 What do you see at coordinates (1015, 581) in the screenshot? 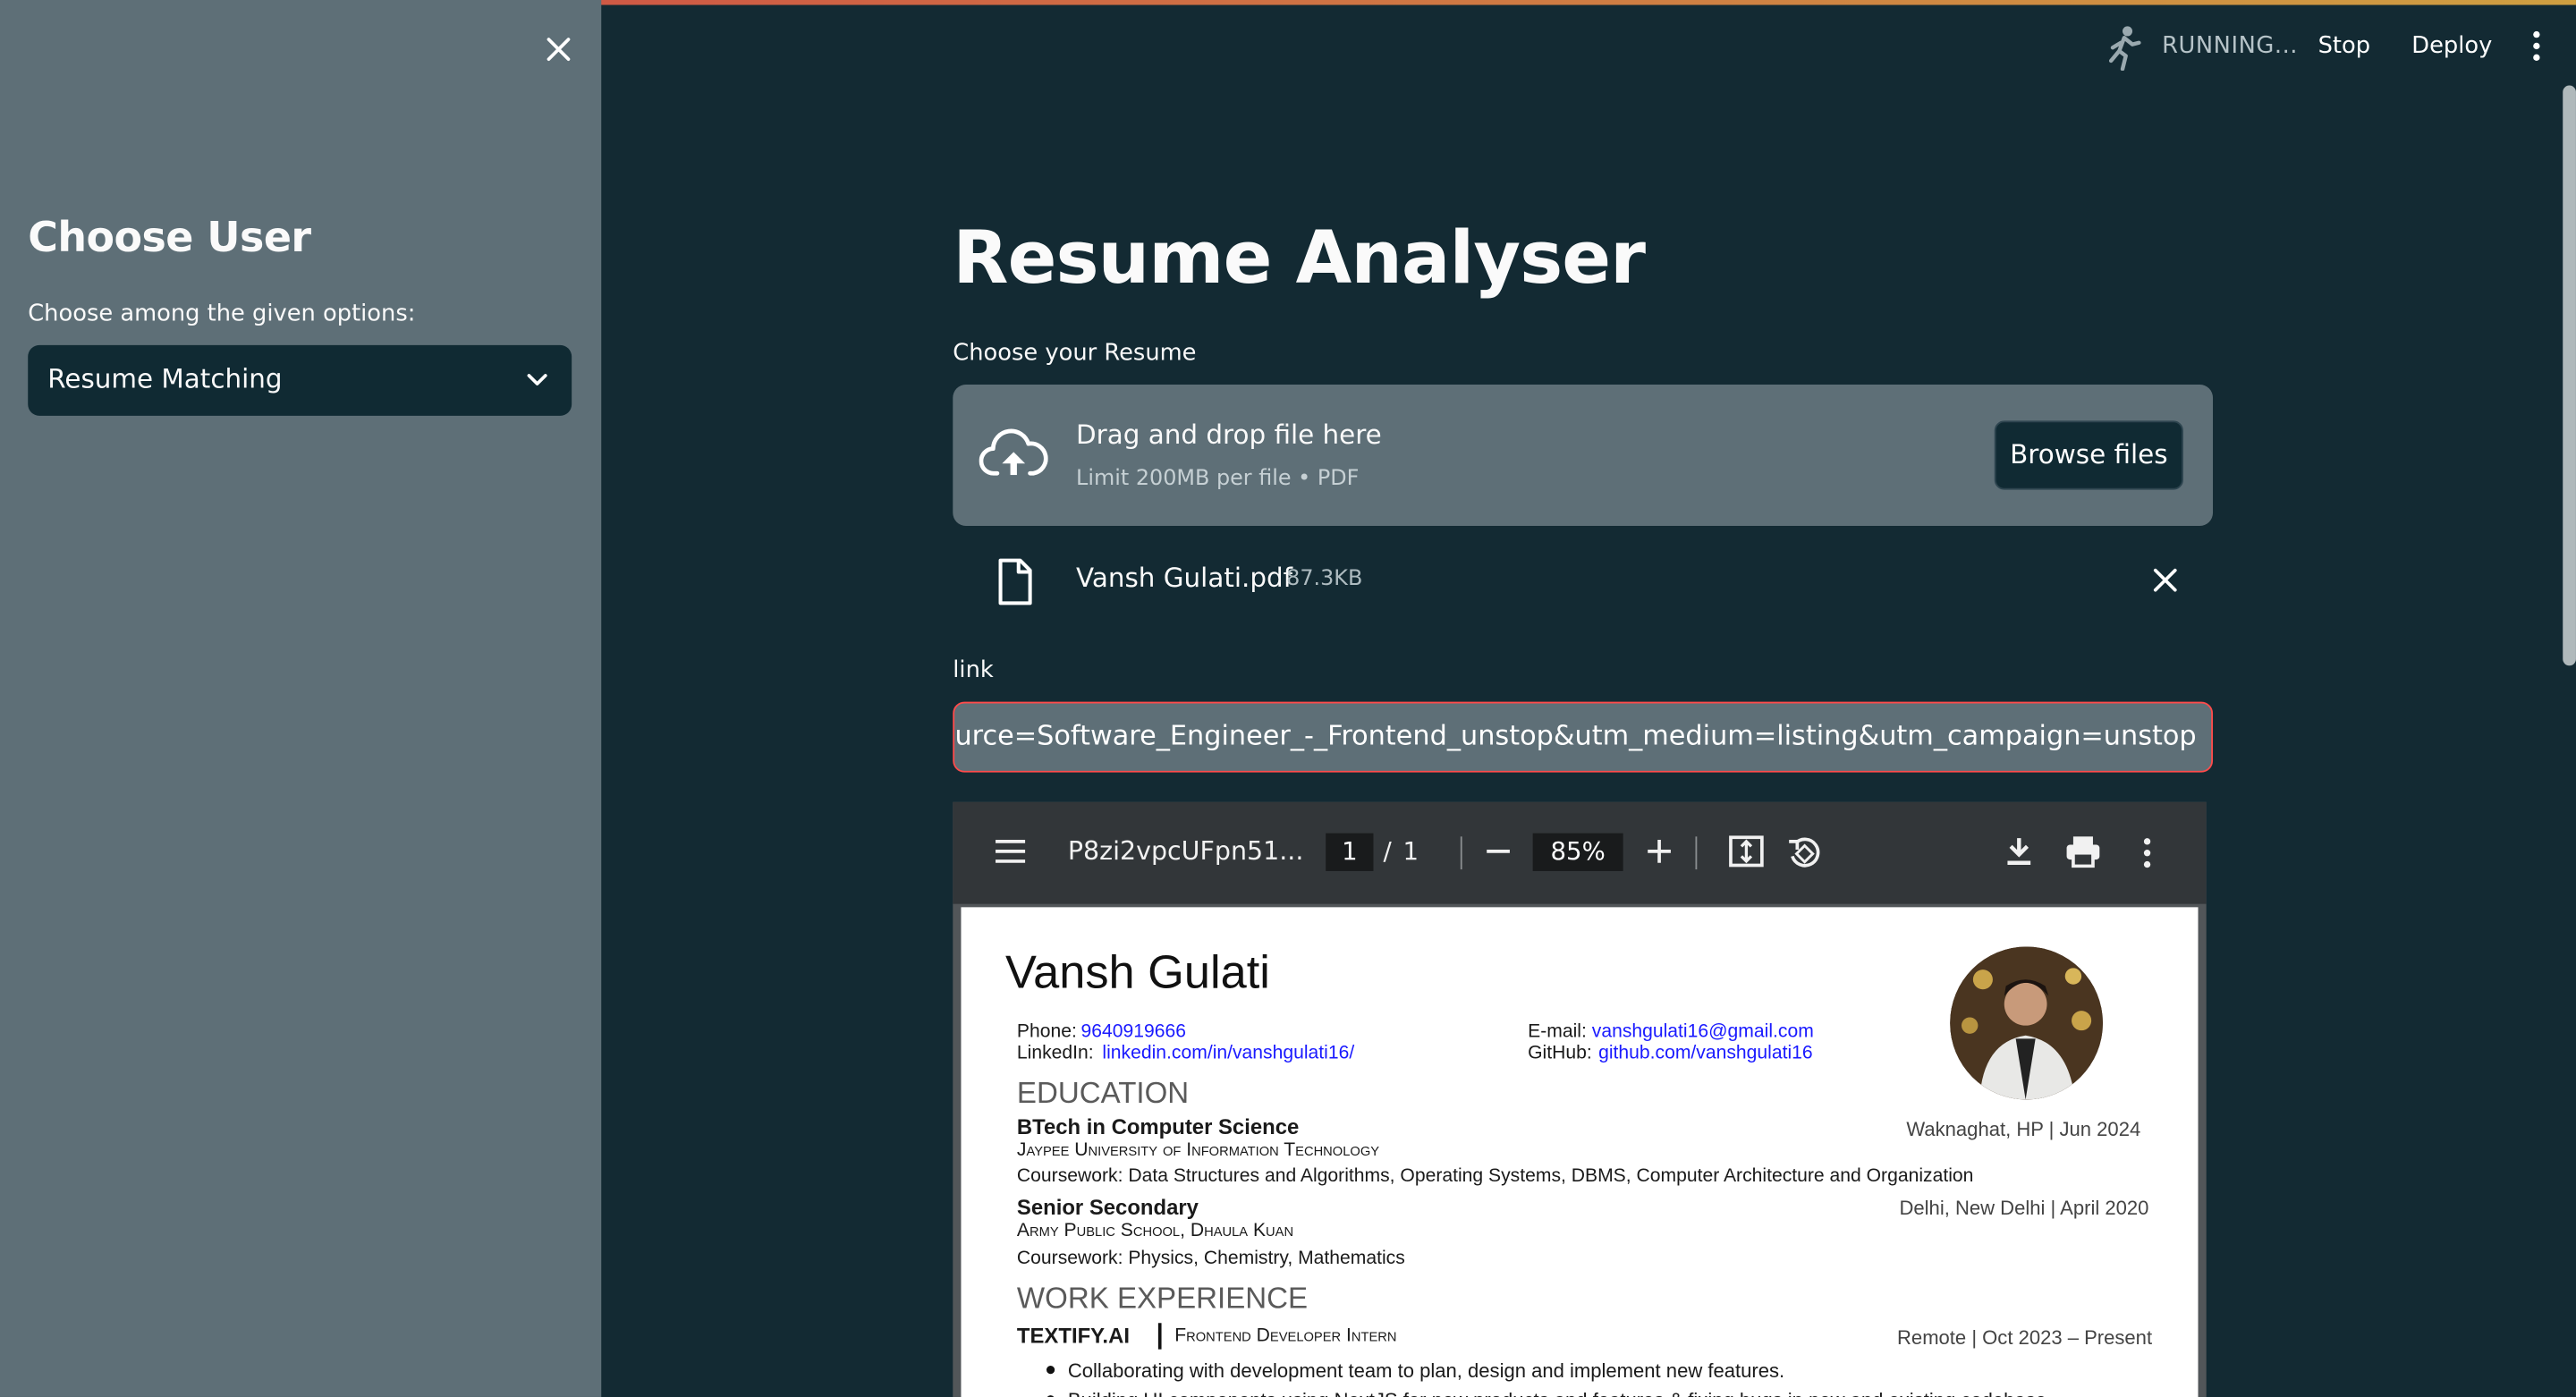
I see `file-icon` at bounding box center [1015, 581].